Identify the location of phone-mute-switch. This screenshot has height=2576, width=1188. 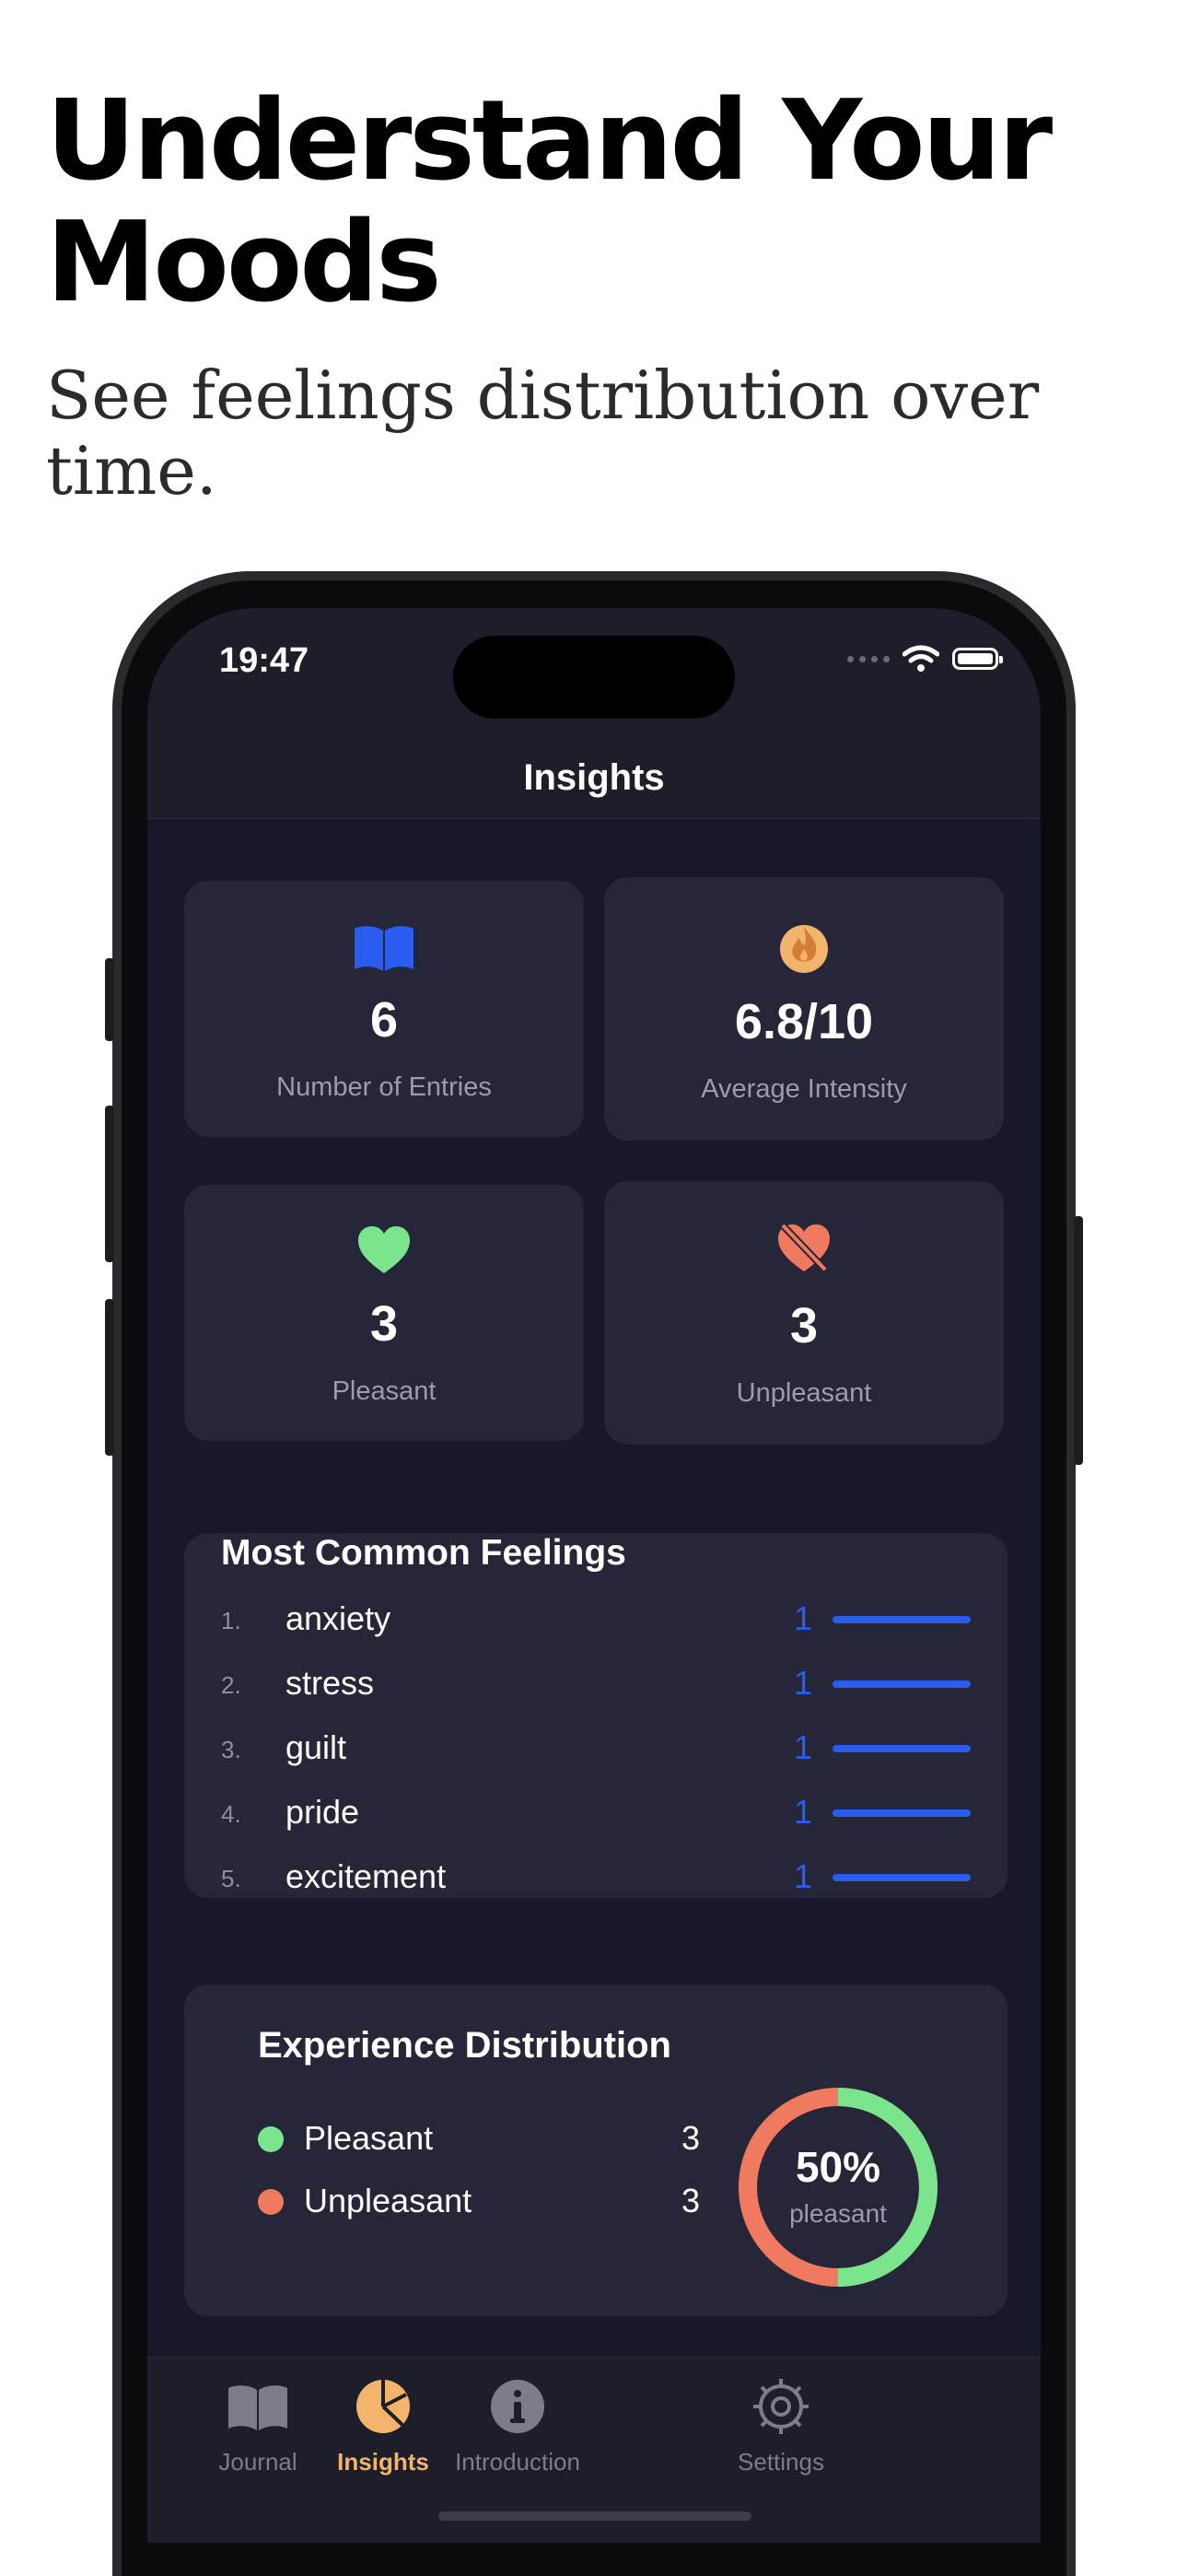
(109, 1000).